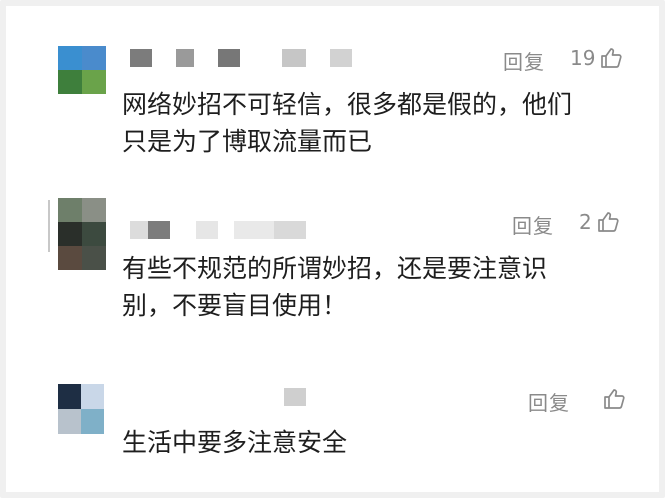  Describe the element at coordinates (372, 442) in the screenshot. I see `comment-text: 生活中要多注意安全` at that location.